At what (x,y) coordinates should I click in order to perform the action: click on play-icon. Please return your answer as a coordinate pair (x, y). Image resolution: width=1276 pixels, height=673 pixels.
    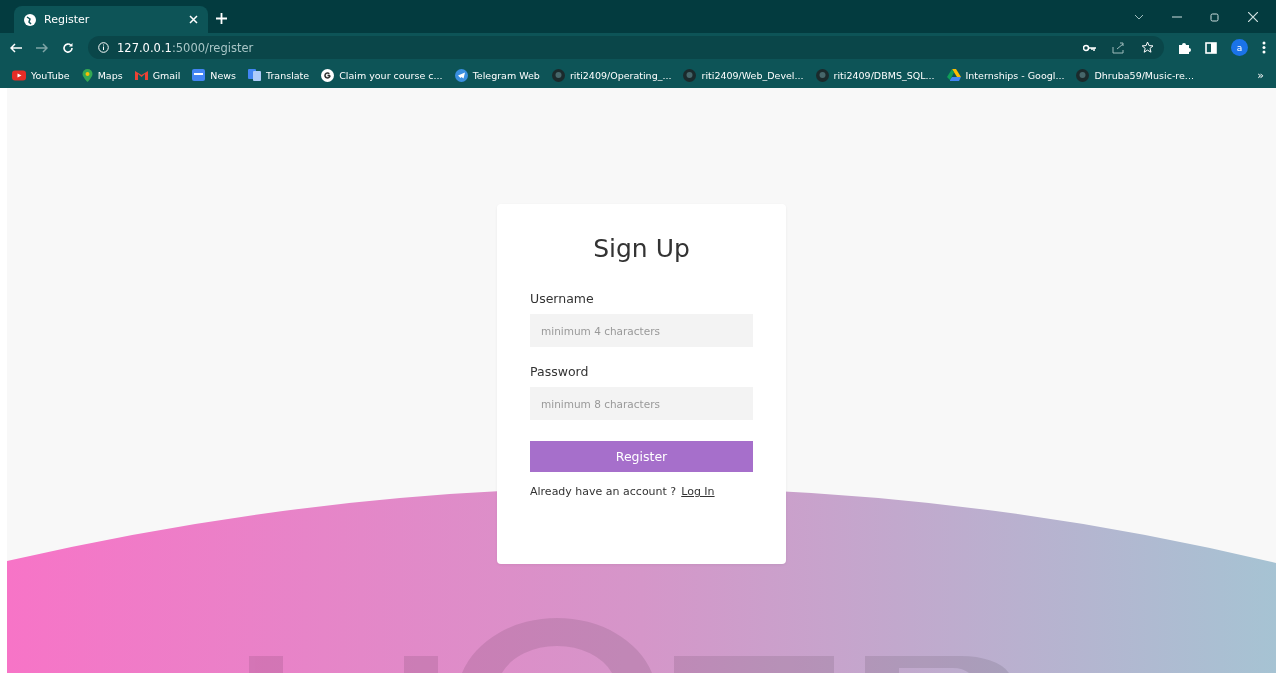
    Looking at the image, I should click on (19, 75).